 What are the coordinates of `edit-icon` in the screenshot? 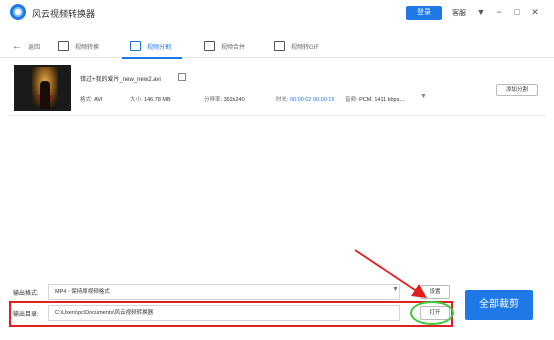 It's located at (182, 77).